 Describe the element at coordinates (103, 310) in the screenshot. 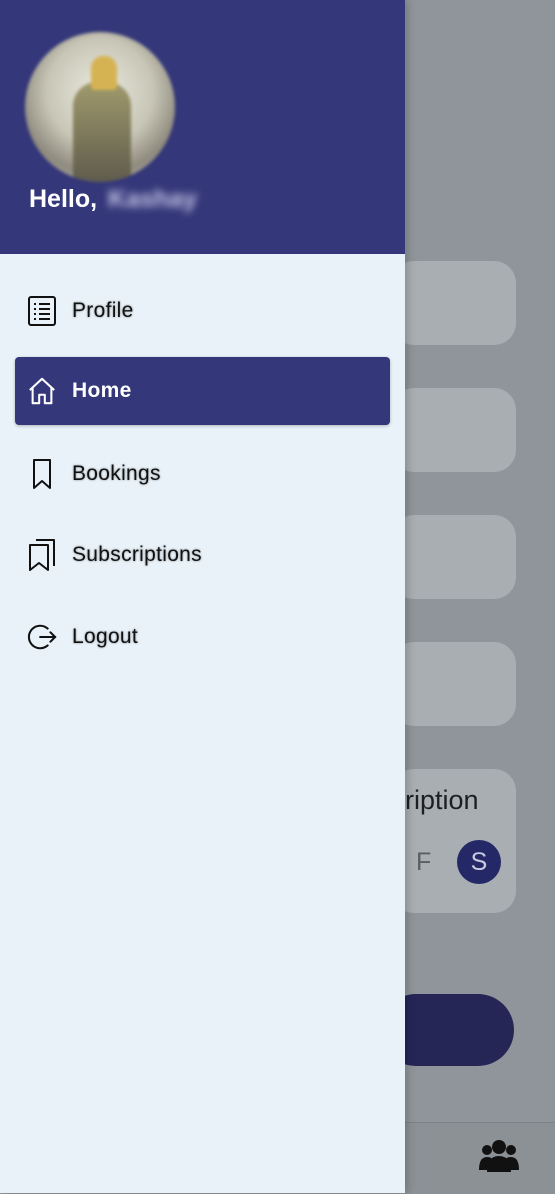

I see `menu-label-profile: Profile` at that location.